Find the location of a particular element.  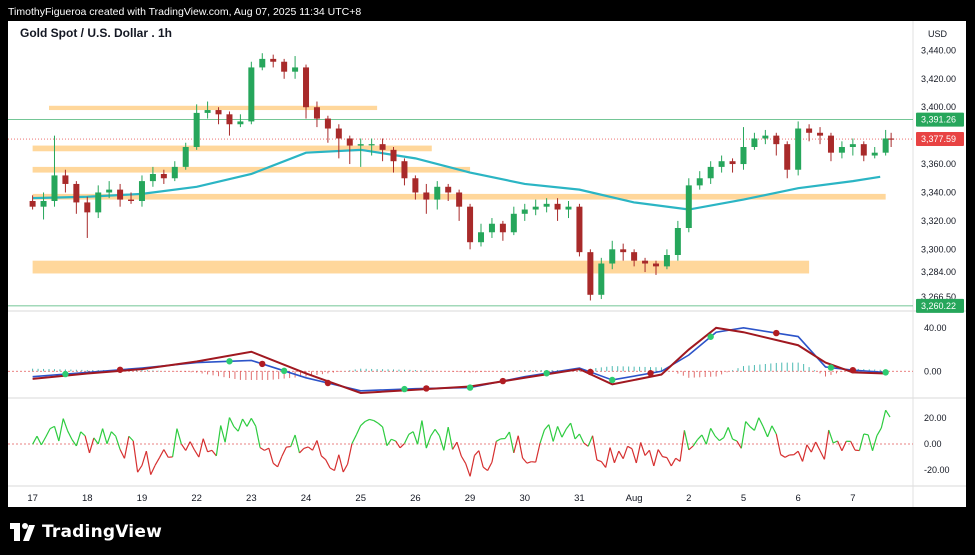

time-axis-label: 19 is located at coordinates (142, 498).